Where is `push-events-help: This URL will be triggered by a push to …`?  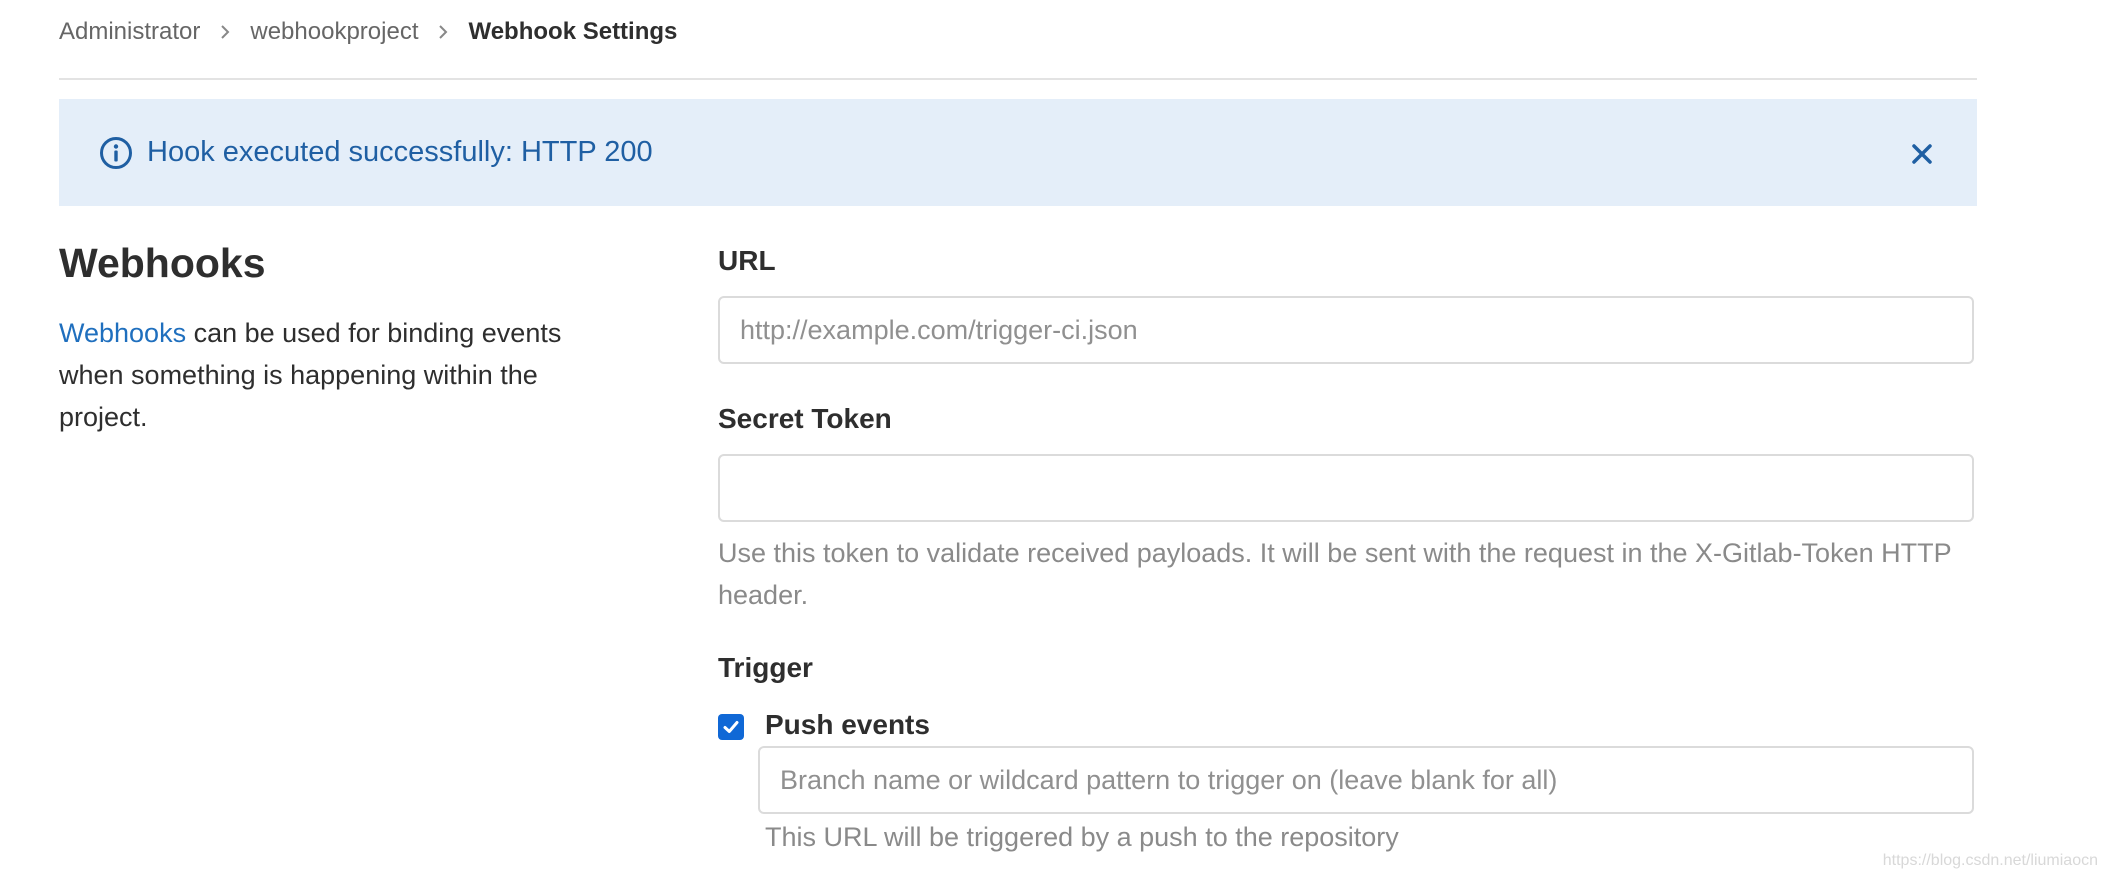
push-events-help: This URL will be triggered by a push to … is located at coordinates (1082, 837).